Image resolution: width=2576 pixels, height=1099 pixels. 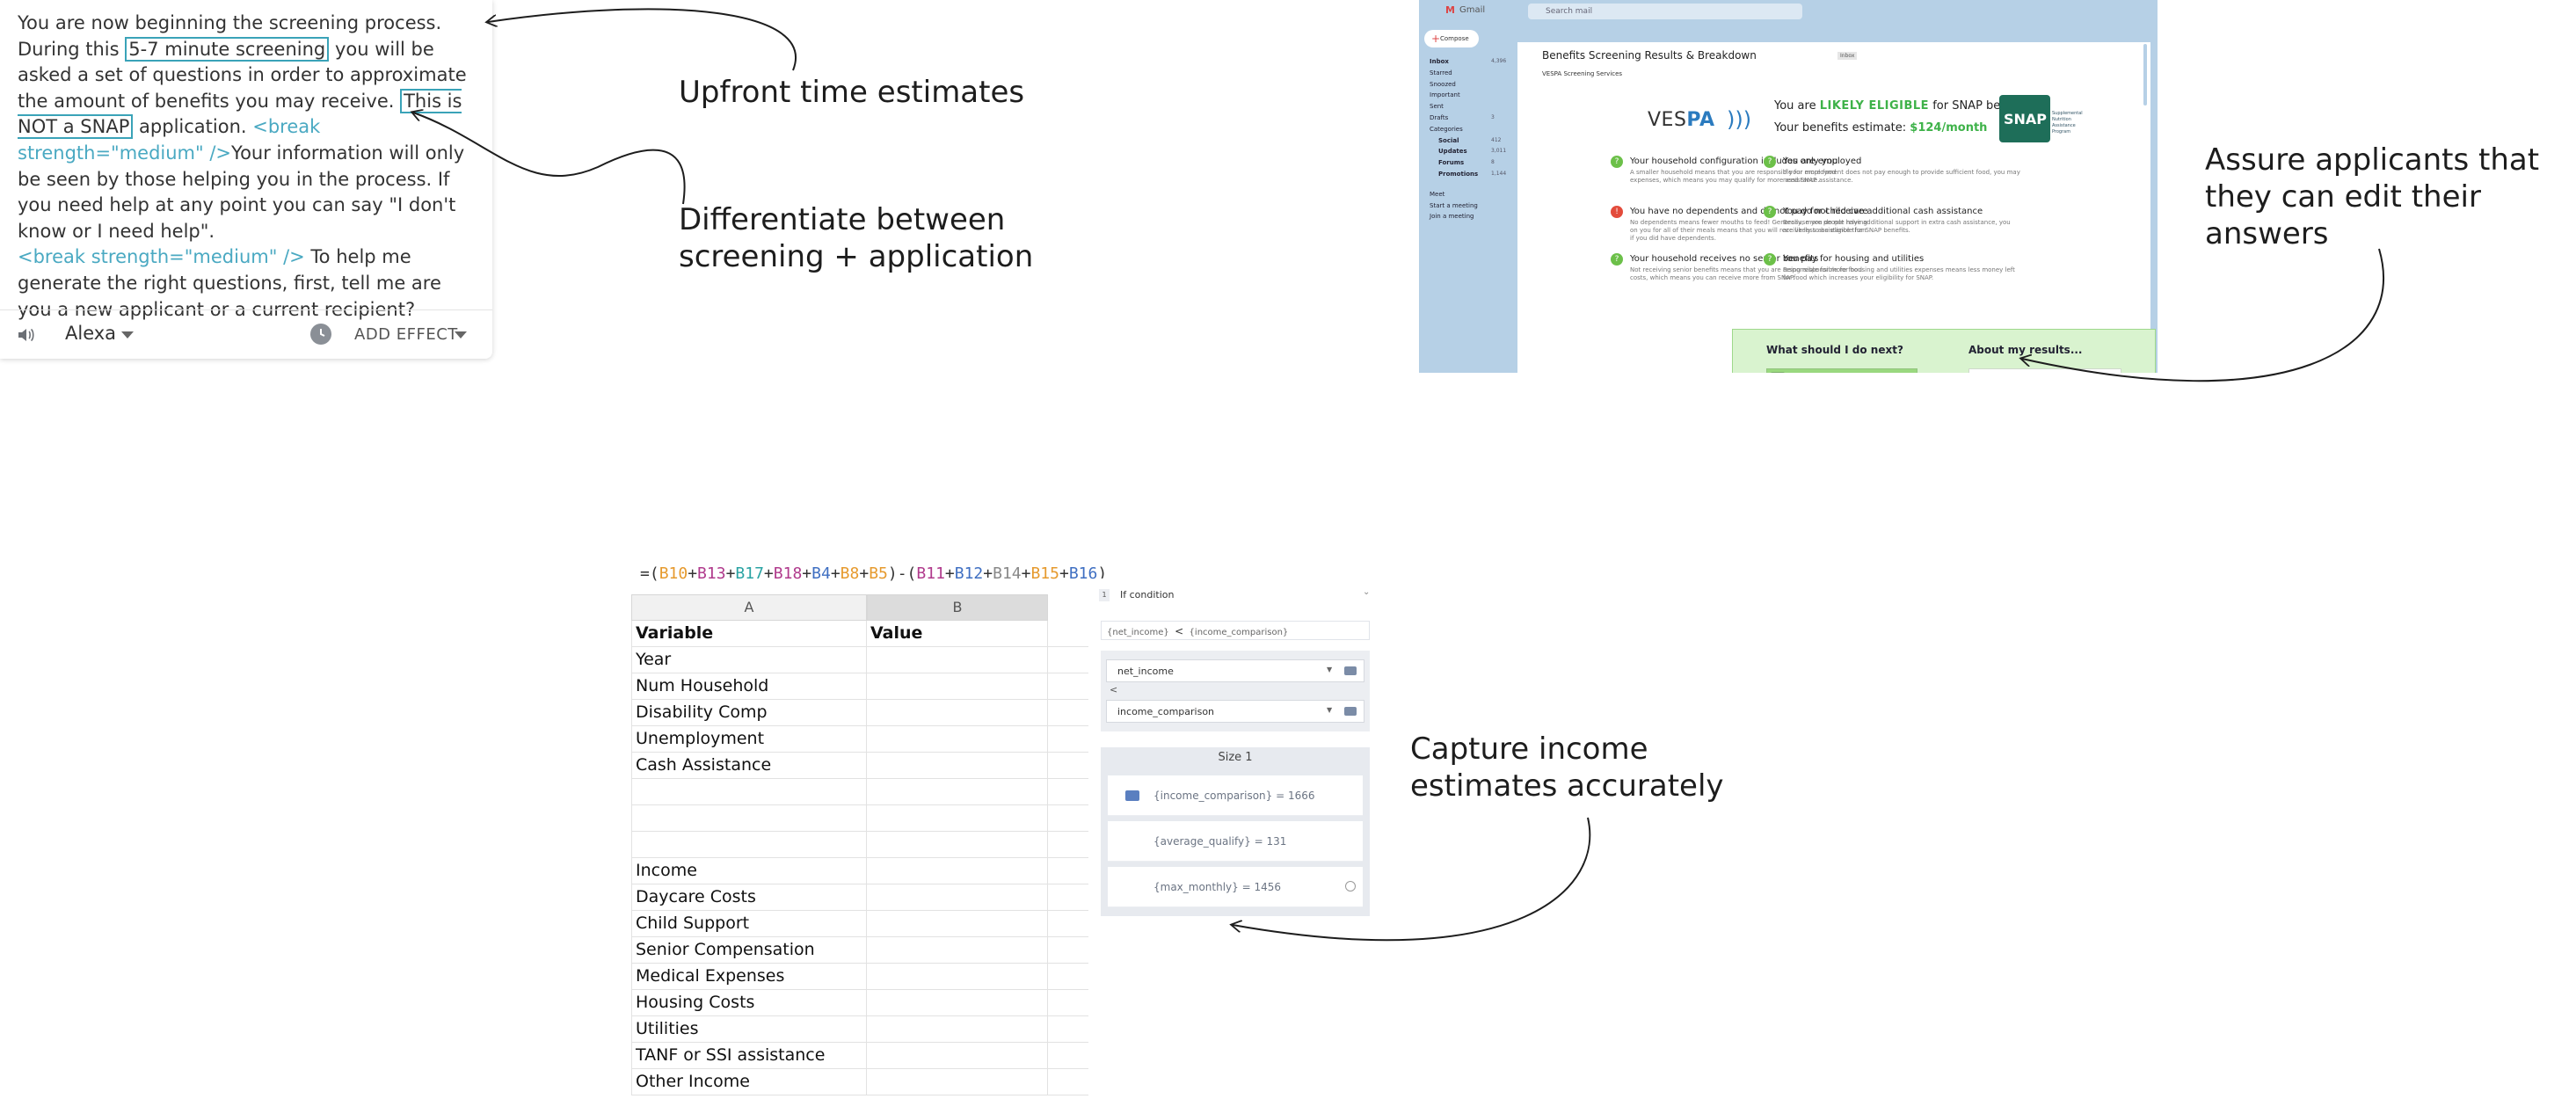 What do you see at coordinates (2203, 315) in the screenshot?
I see `arrow-assure` at bounding box center [2203, 315].